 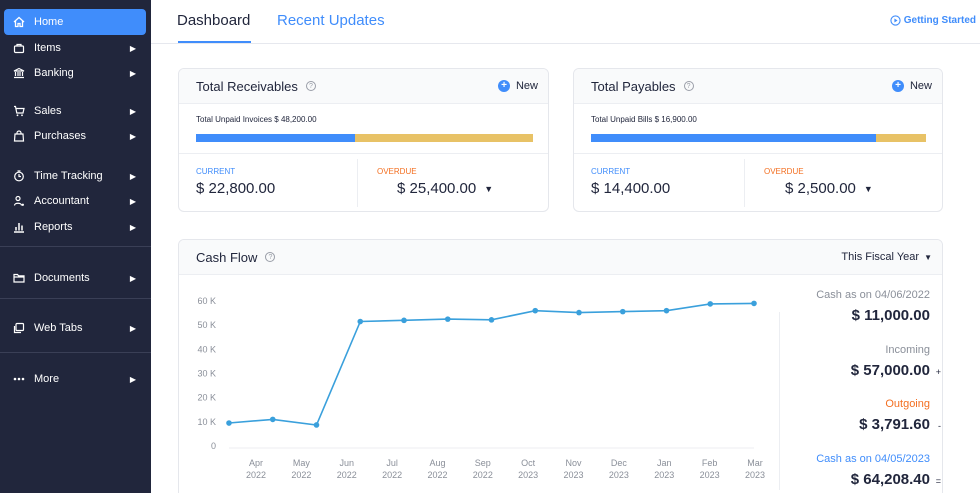 What do you see at coordinates (206, 301) in the screenshot?
I see `y-tick-label: 60 K` at bounding box center [206, 301].